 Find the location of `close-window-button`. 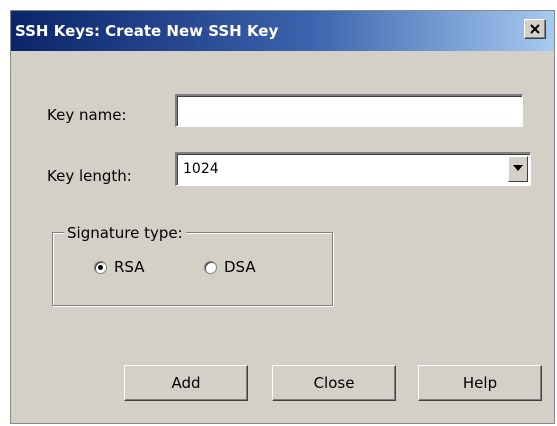

close-window-button is located at coordinates (535, 29).